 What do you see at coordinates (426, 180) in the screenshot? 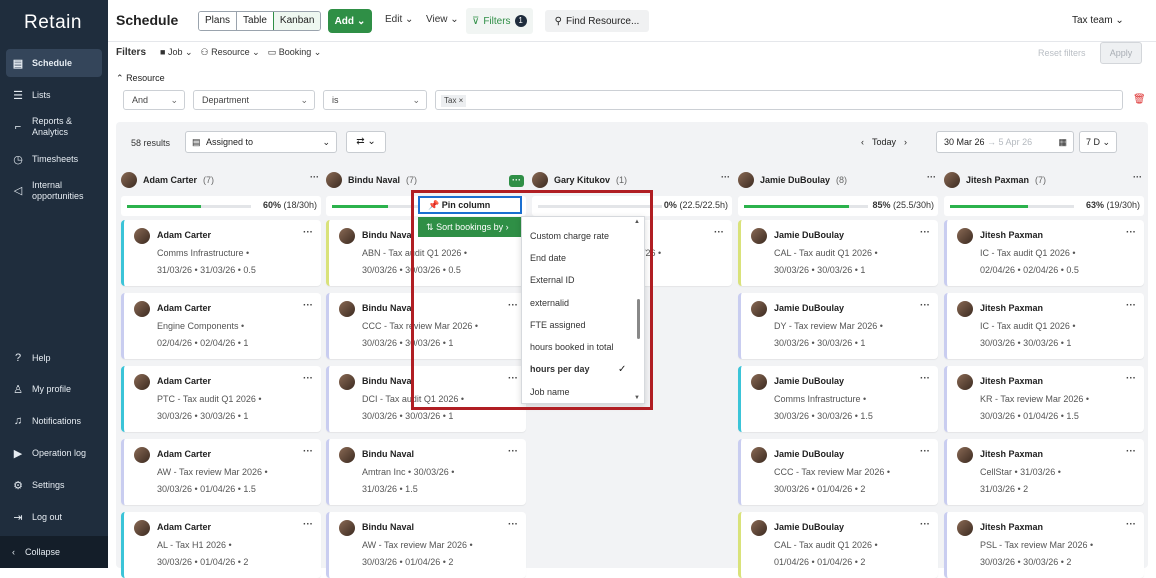
I see `column-header: Bindu Naval (7) ···` at bounding box center [426, 180].